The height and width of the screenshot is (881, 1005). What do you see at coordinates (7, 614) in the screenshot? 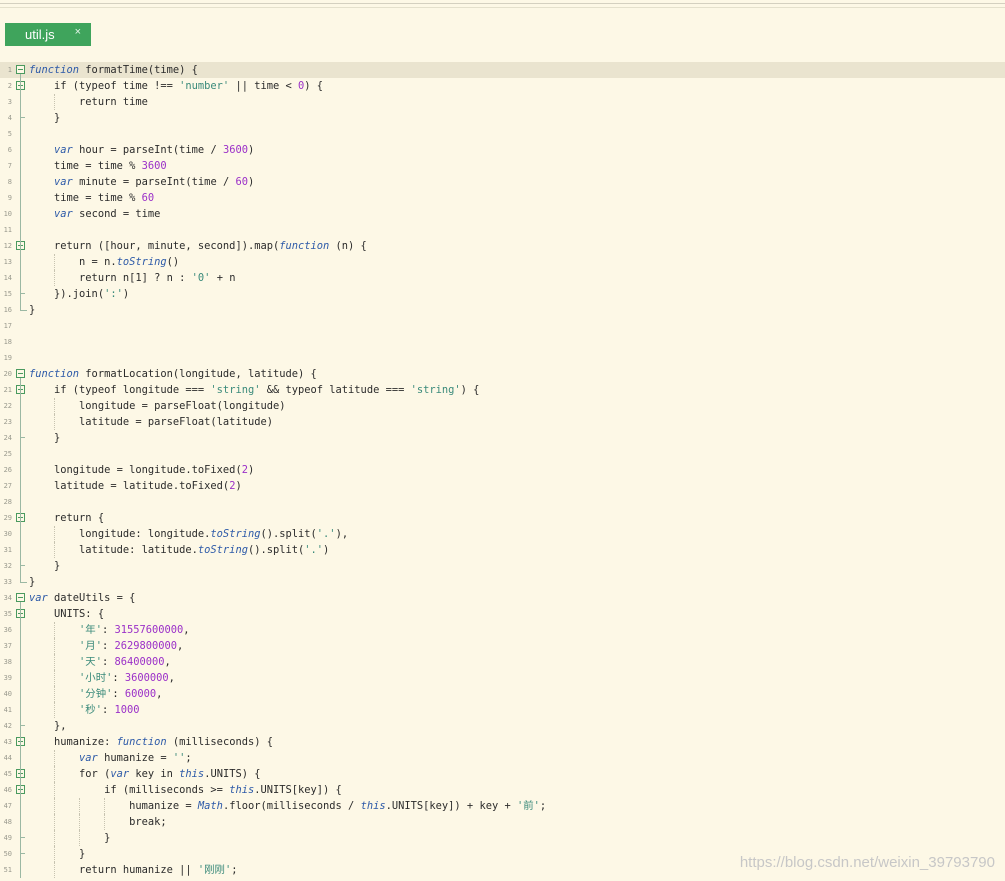
I see `line-number: 35` at bounding box center [7, 614].